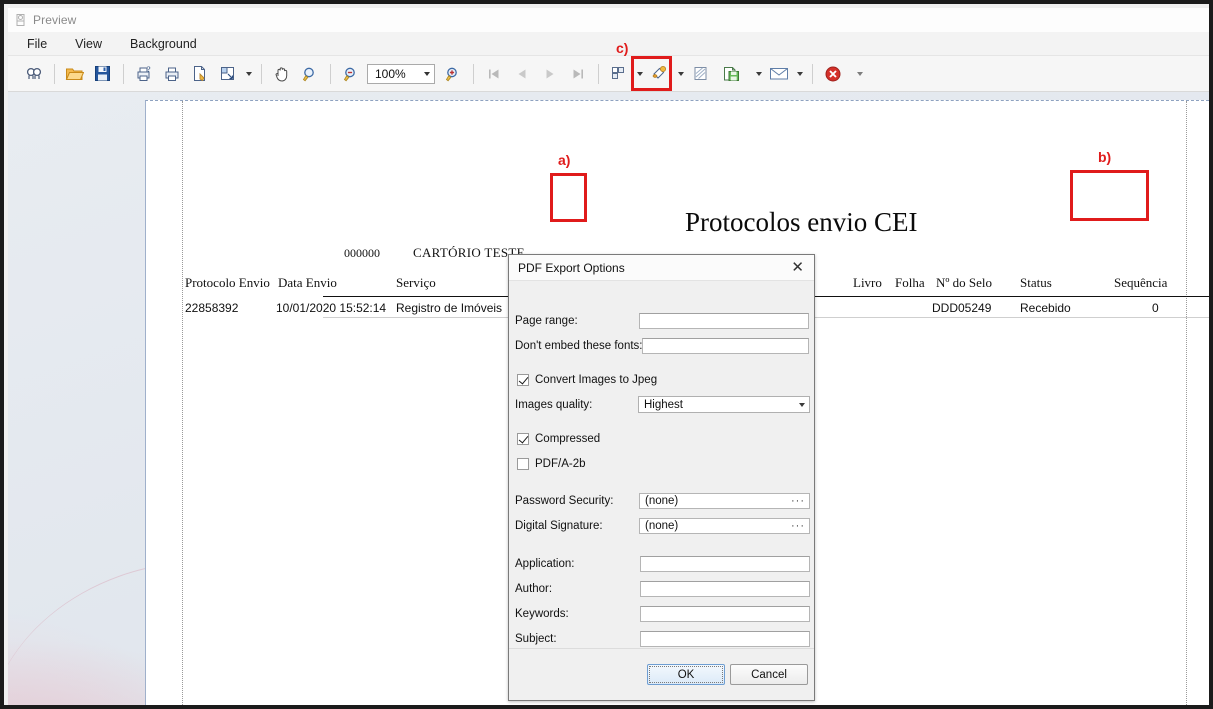  What do you see at coordinates (74, 73) in the screenshot?
I see `open-button` at bounding box center [74, 73].